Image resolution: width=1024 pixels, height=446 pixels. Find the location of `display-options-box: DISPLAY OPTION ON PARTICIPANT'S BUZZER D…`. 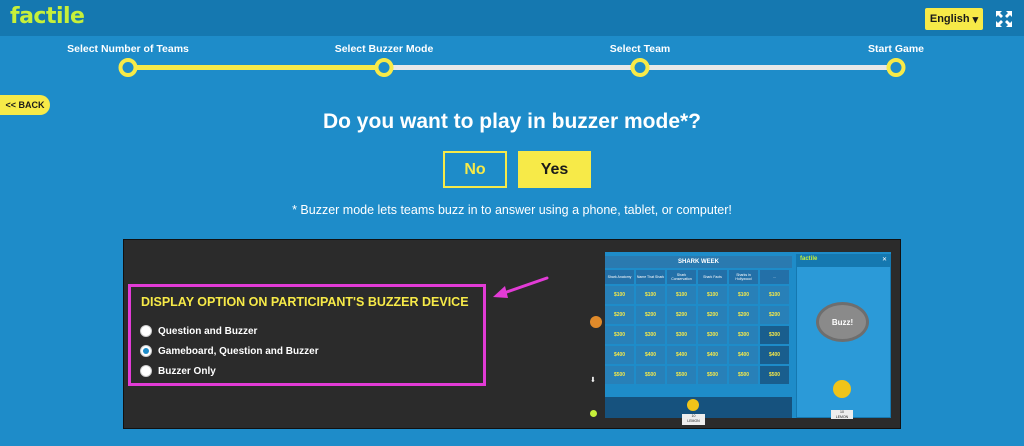

display-options-box: DISPLAY OPTION ON PARTICIPANT'S BUZZER D… is located at coordinates (307, 335).